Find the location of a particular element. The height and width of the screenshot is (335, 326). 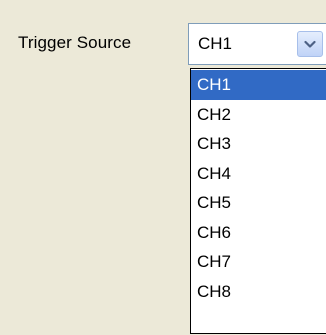

option-ch3: CH3 is located at coordinates (258, 144).